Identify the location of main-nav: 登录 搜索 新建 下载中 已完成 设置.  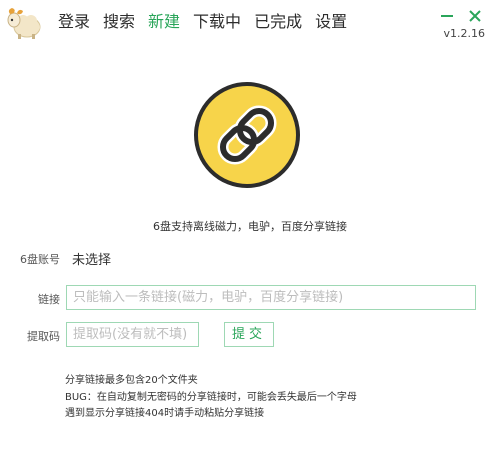
(209, 22).